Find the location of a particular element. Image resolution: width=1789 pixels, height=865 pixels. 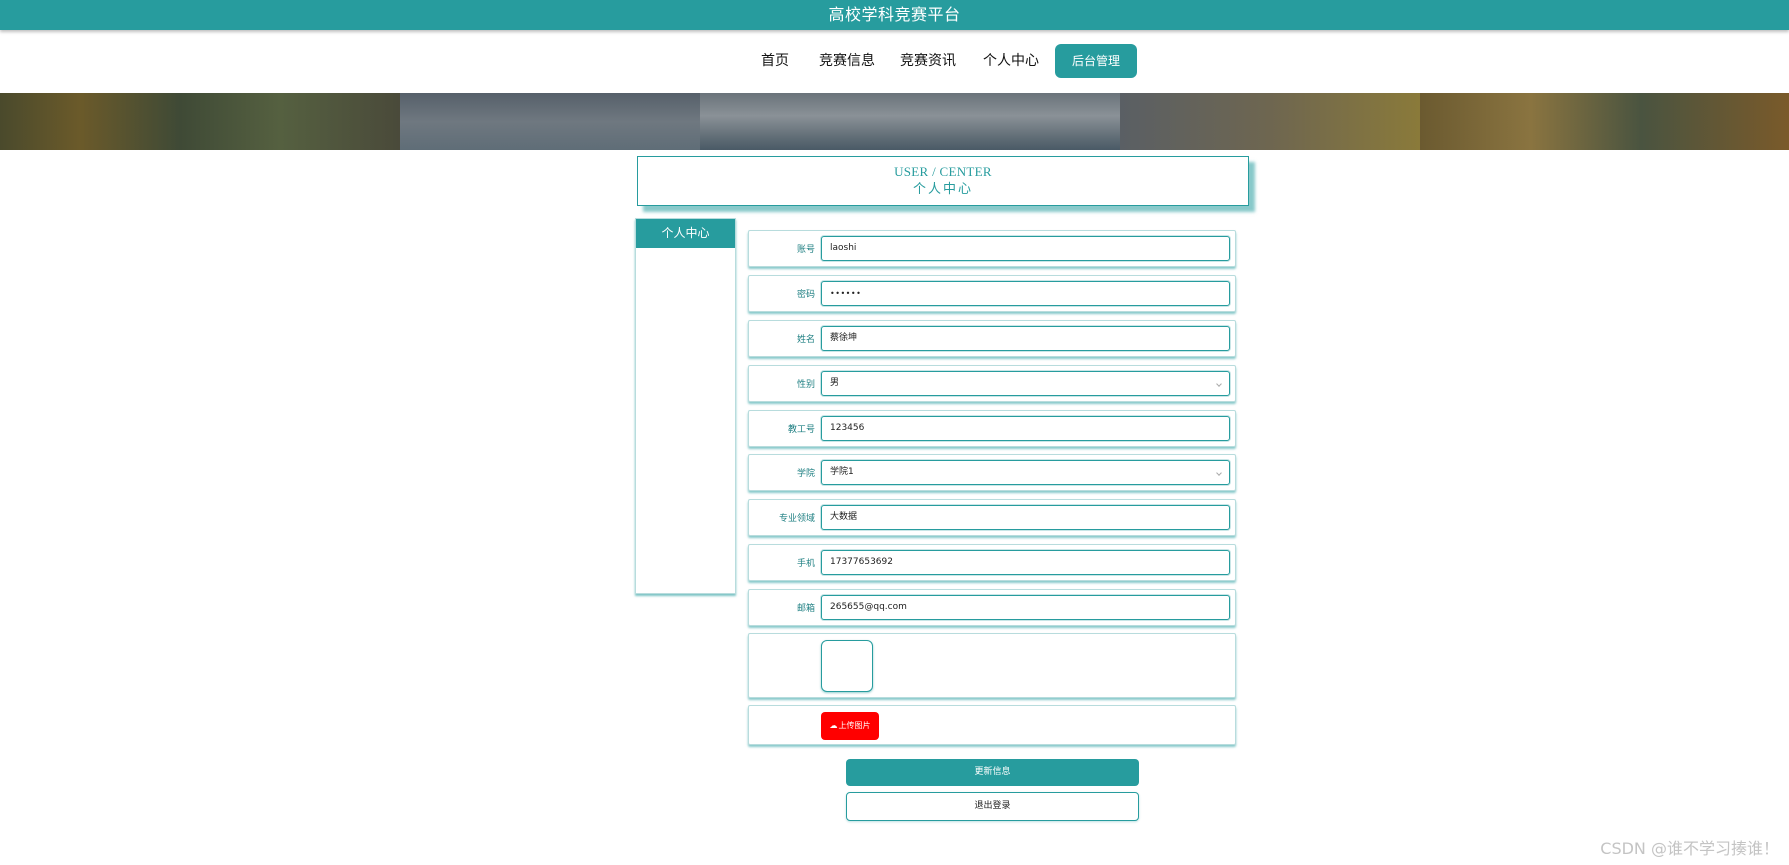

user-center-title-cn: 个人中心 is located at coordinates (942, 188).